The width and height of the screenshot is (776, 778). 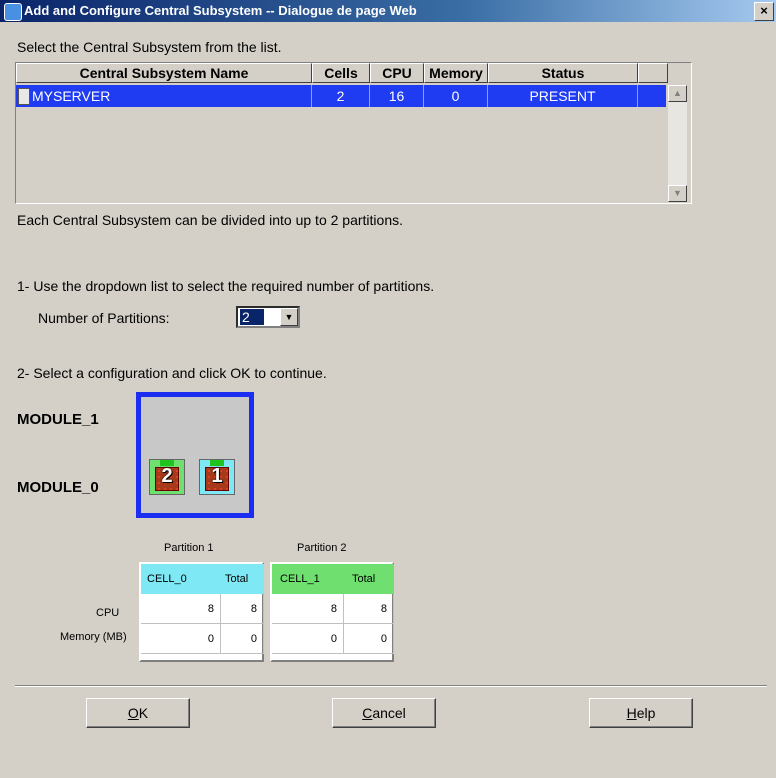 What do you see at coordinates (764, 11) in the screenshot?
I see `close-button: ×` at bounding box center [764, 11].